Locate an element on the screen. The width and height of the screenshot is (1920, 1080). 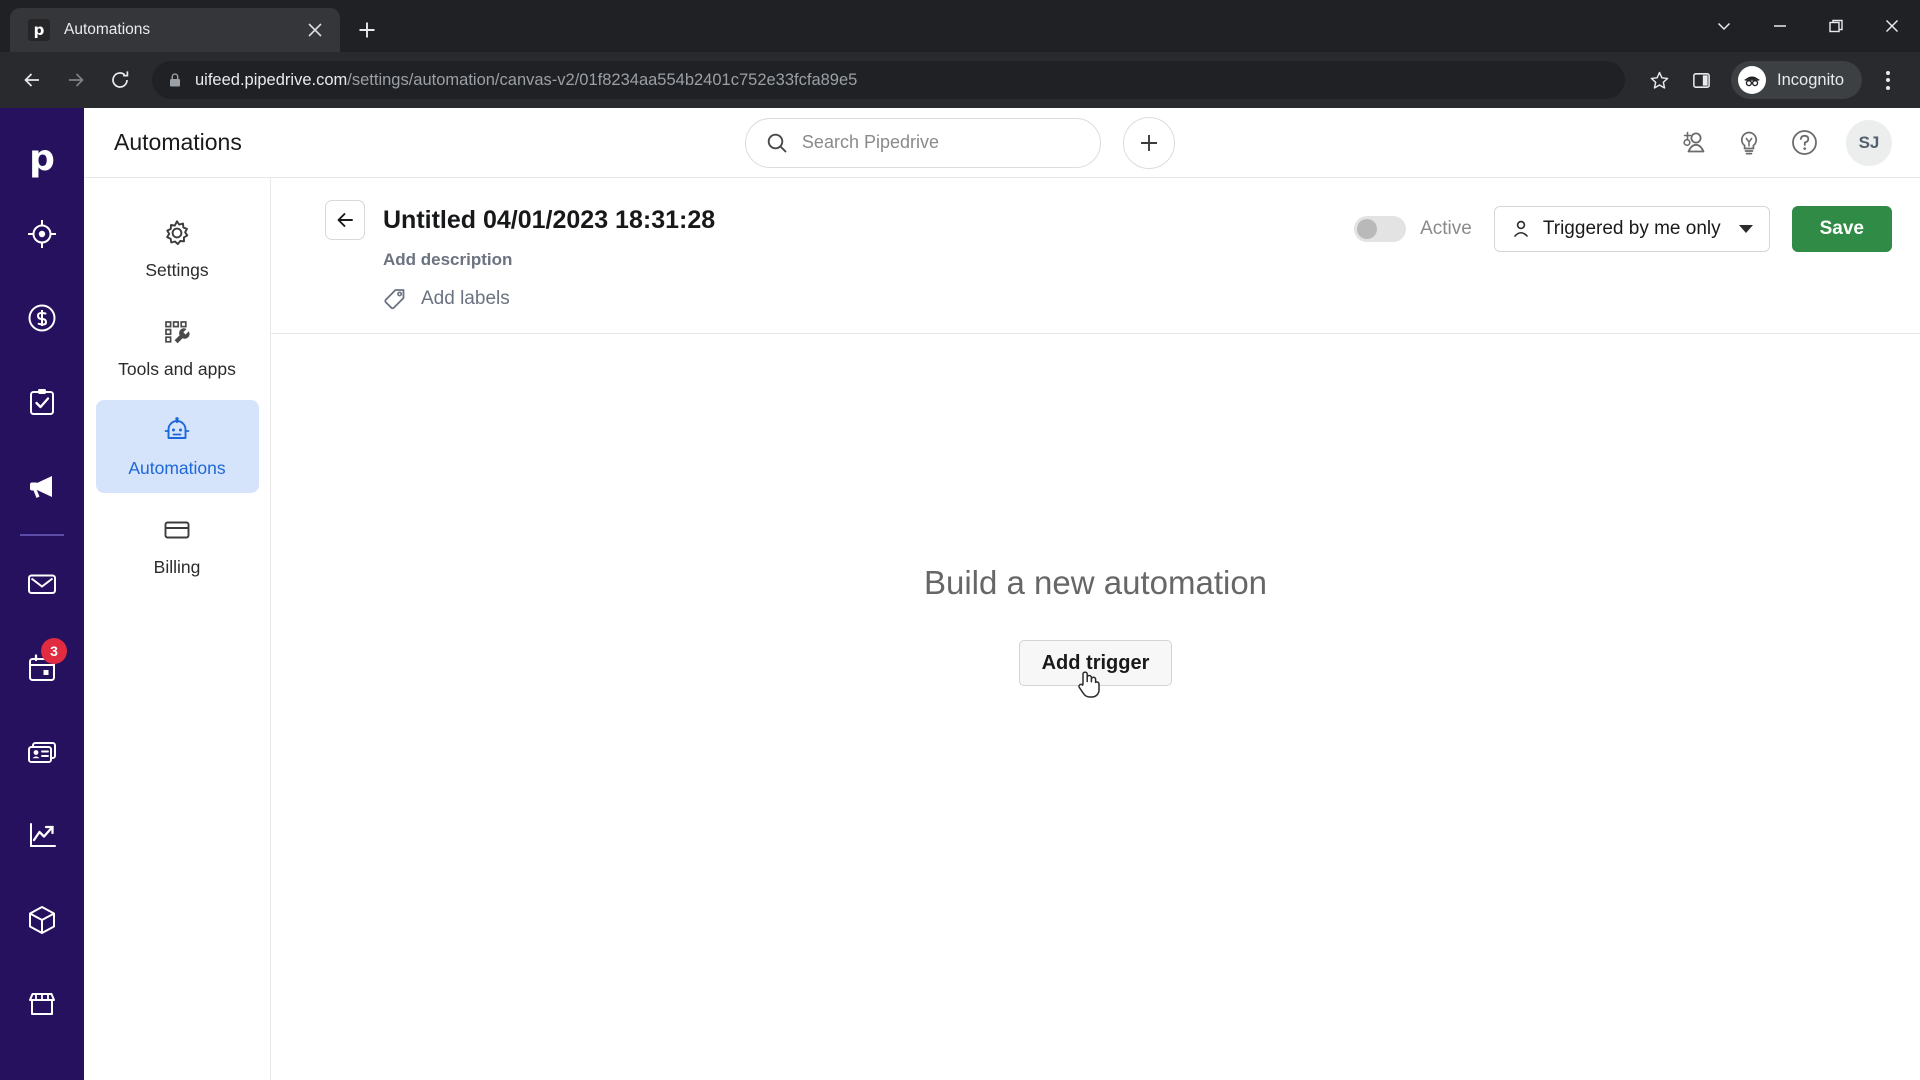
active-toggle-group: Active is located at coordinates (1413, 229).